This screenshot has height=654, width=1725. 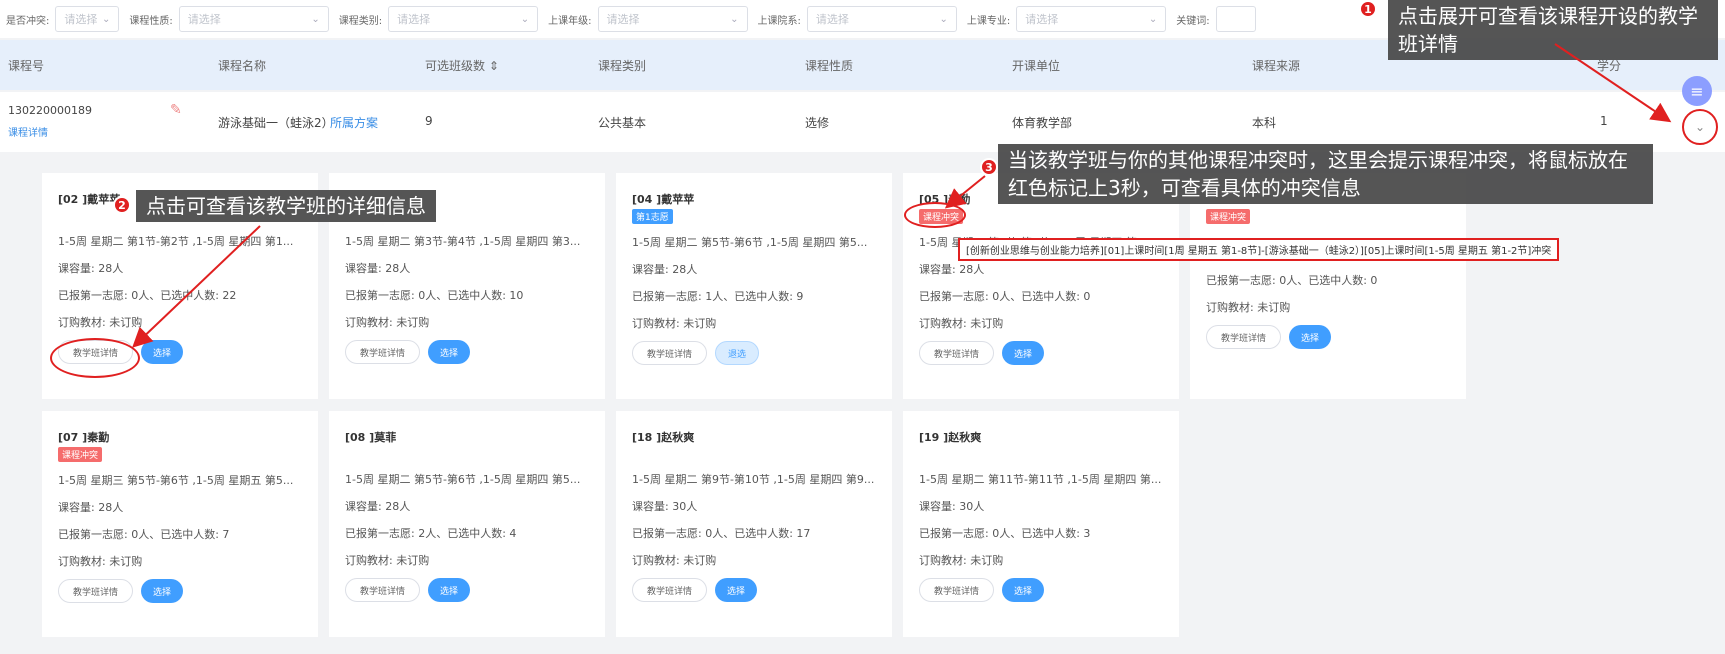 I want to click on filter-grade: 上课年级: 请选择 ⌄, so click(x=648, y=19).